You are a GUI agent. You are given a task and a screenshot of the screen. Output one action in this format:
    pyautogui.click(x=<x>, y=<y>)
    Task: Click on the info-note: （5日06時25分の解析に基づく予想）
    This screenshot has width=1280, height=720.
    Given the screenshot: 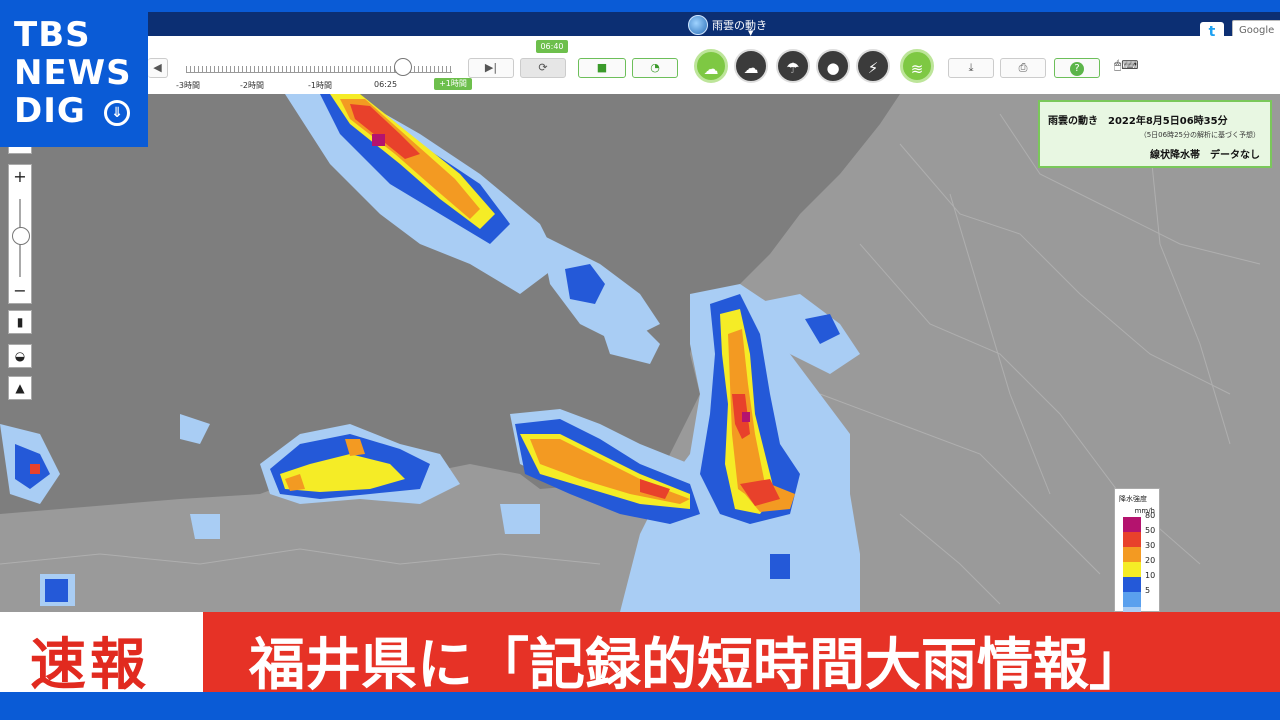 What is the action you would take?
    pyautogui.click(x=1199, y=135)
    